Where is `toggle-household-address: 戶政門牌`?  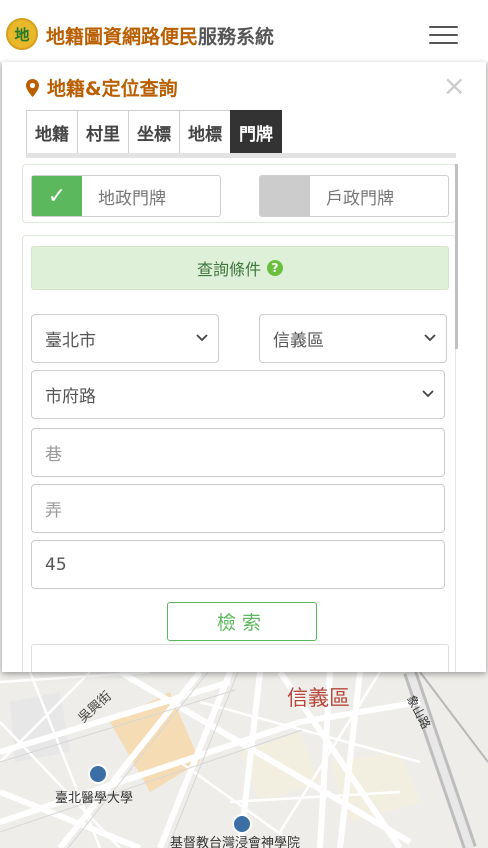 toggle-household-address: 戶政門牌 is located at coordinates (354, 196).